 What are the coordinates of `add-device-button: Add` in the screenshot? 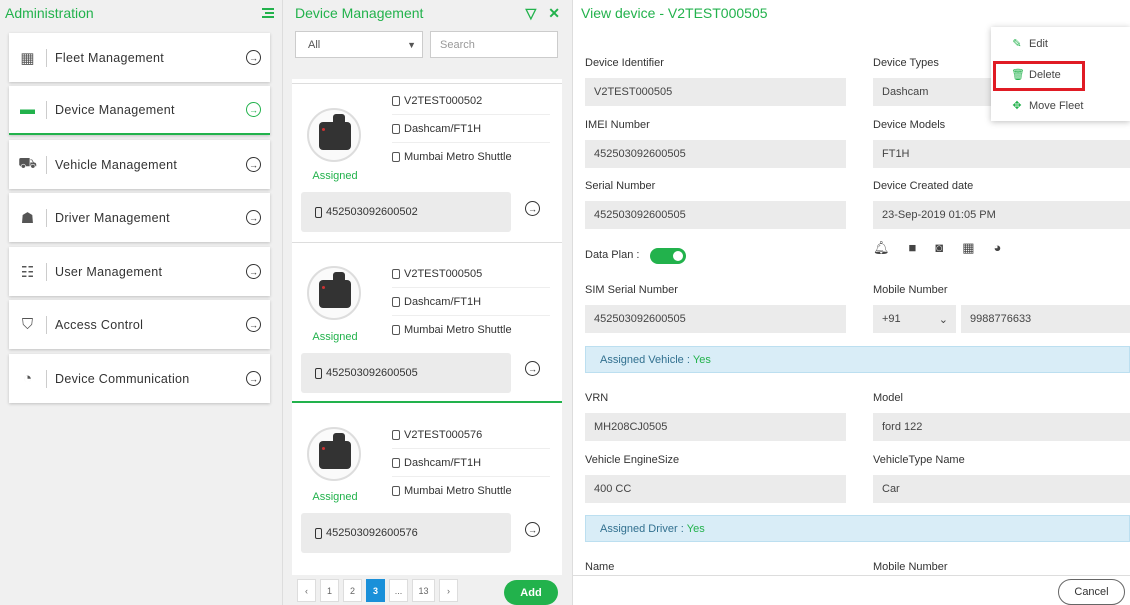 It's located at (531, 592).